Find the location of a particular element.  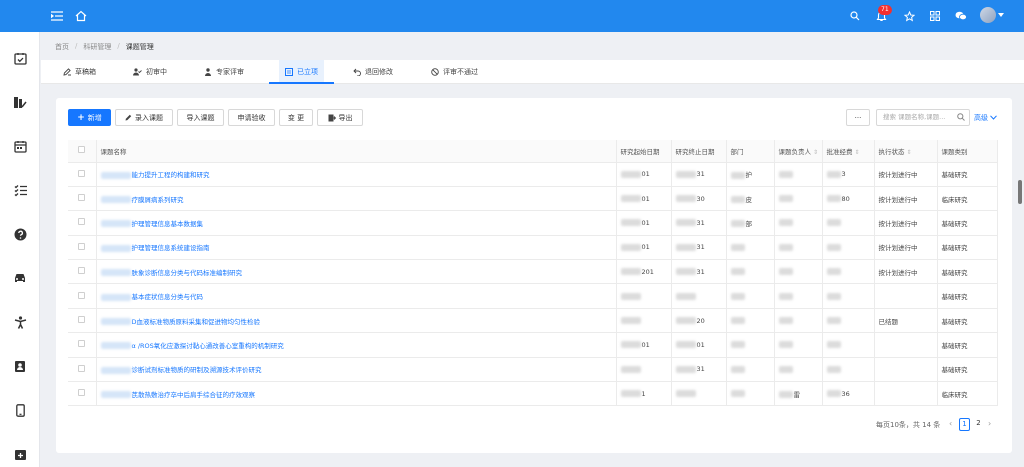

cell-name: 护理管理信息系统建设指南 is located at coordinates (356, 248).